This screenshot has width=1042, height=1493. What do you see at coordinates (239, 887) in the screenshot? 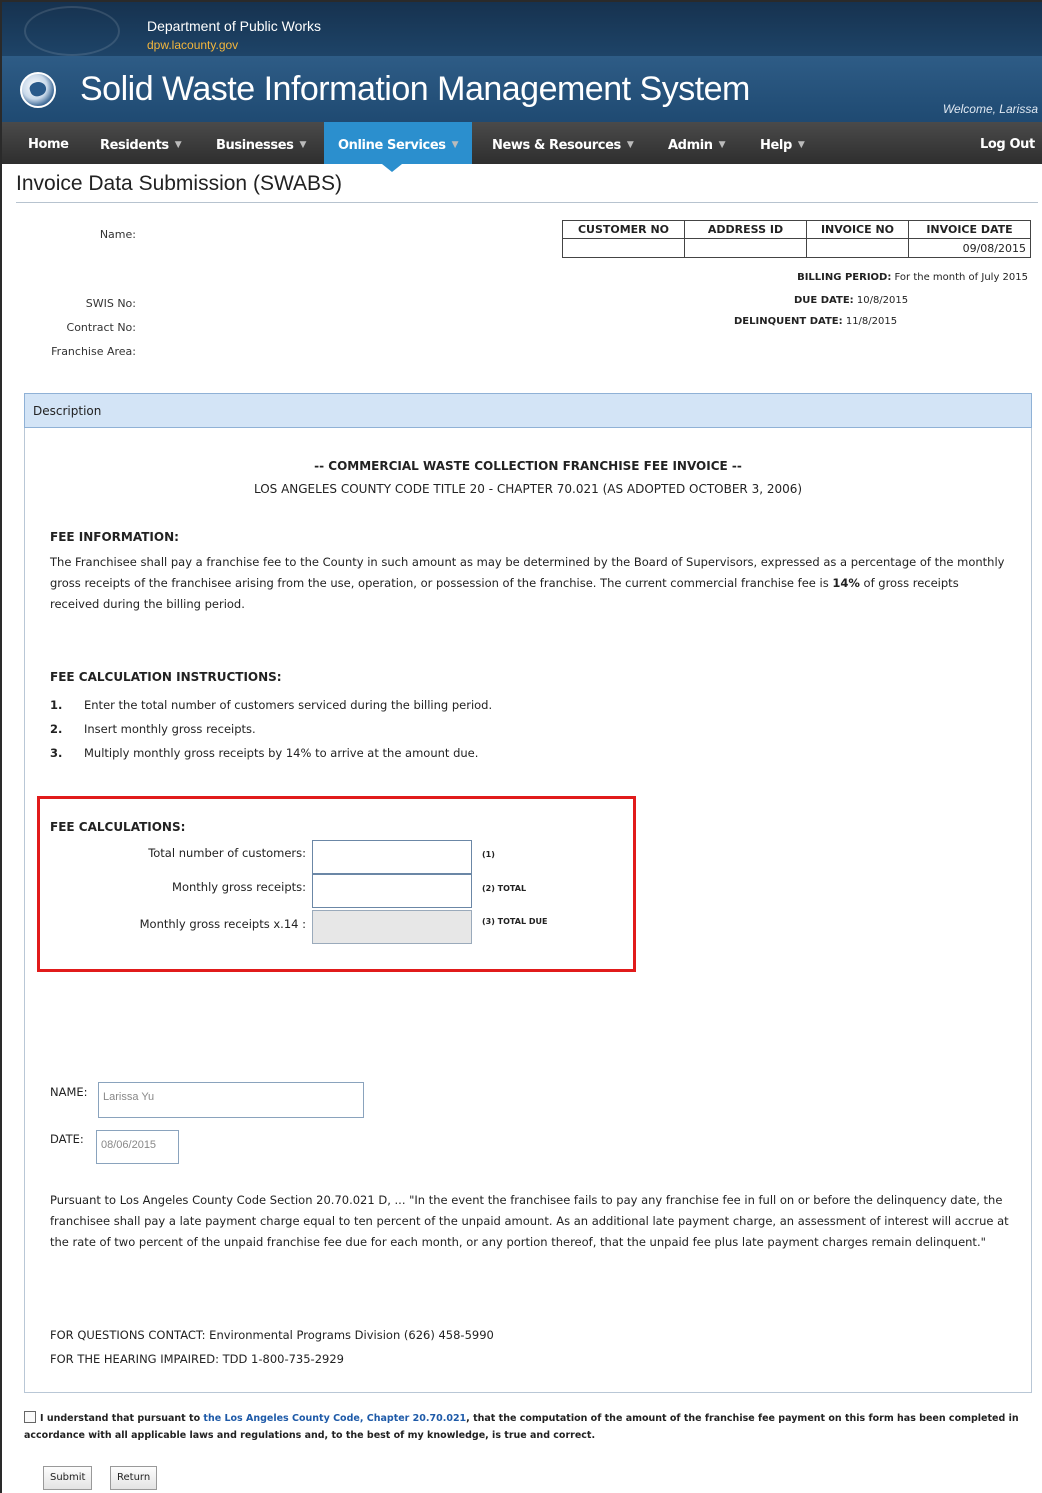
I see `gross-receipts-label: Monthly gross receipts:` at bounding box center [239, 887].